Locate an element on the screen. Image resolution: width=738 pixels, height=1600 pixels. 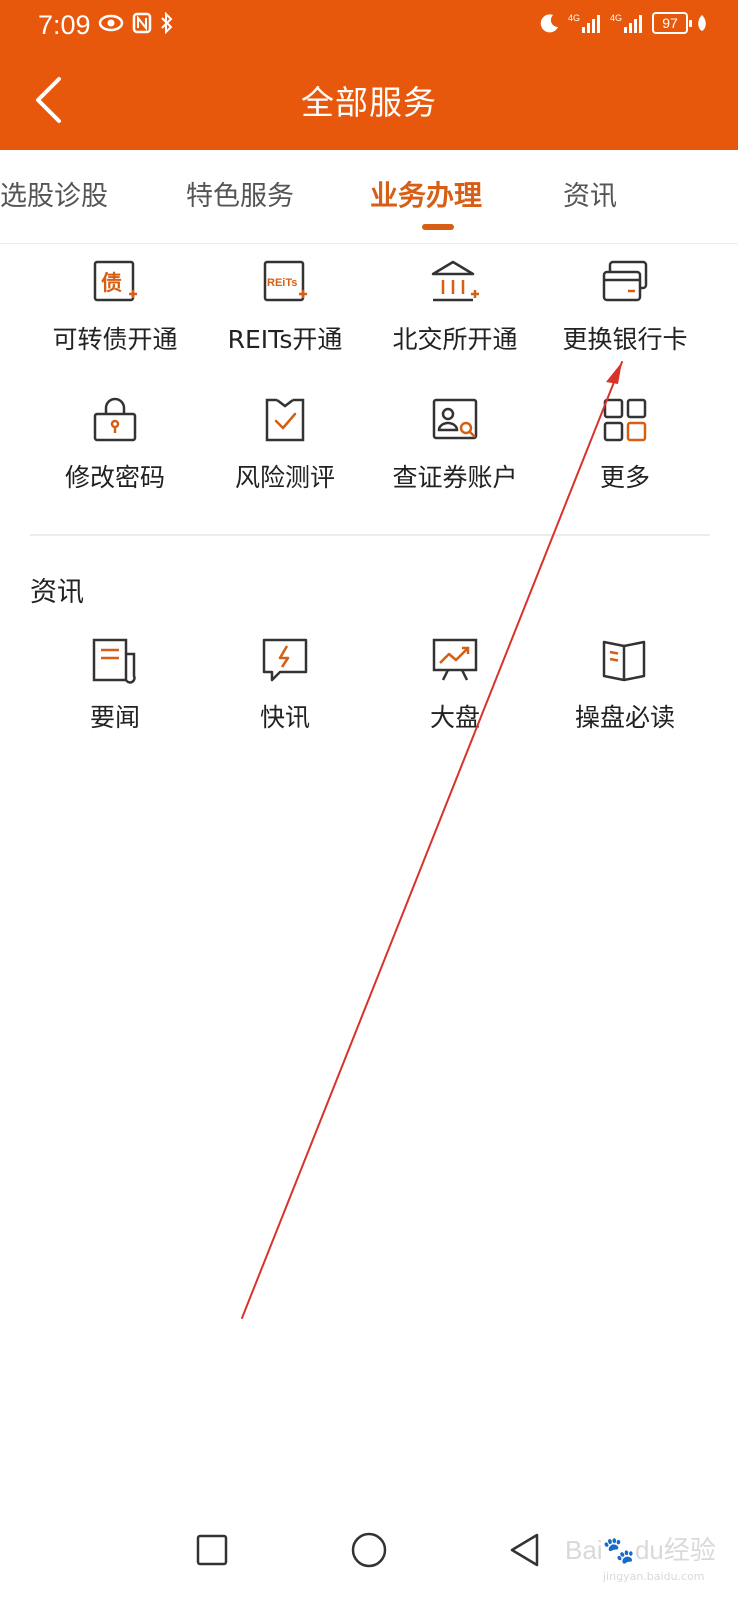
convertible-bond-label: 可转债开通 is located at coordinates (115, 339).